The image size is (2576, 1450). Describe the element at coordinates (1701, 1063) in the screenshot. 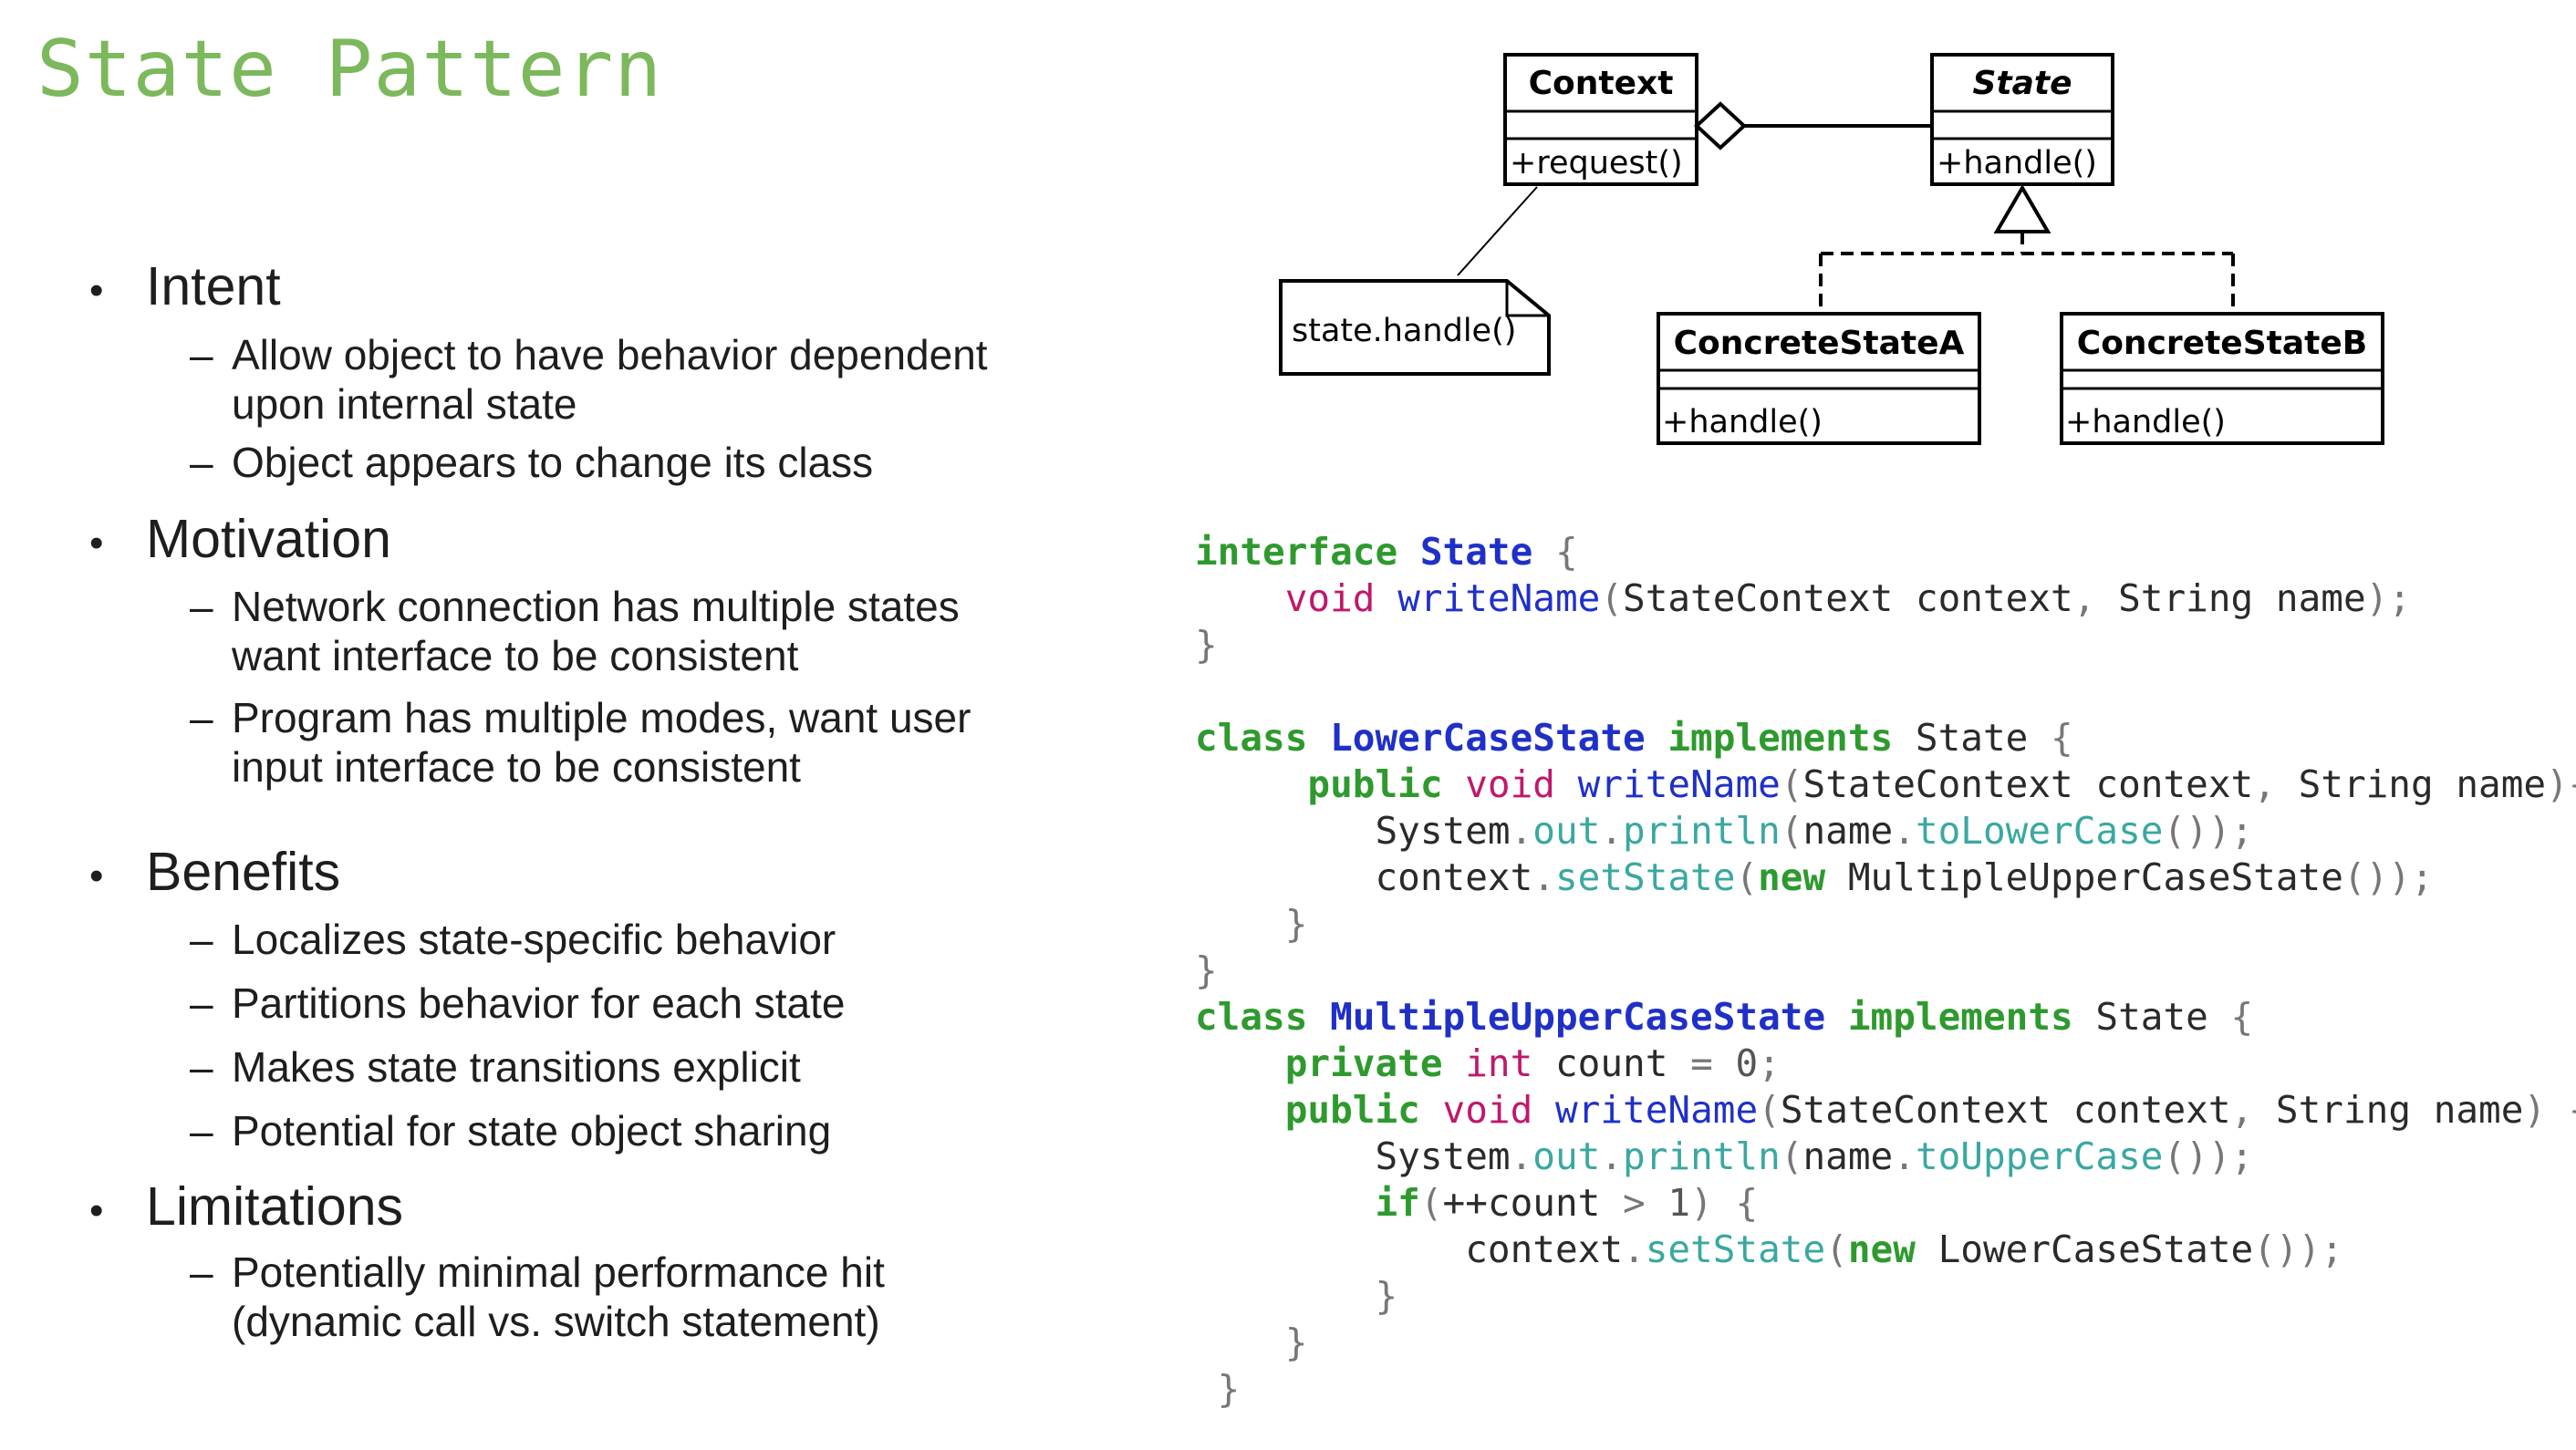

I see `code-token: =` at that location.